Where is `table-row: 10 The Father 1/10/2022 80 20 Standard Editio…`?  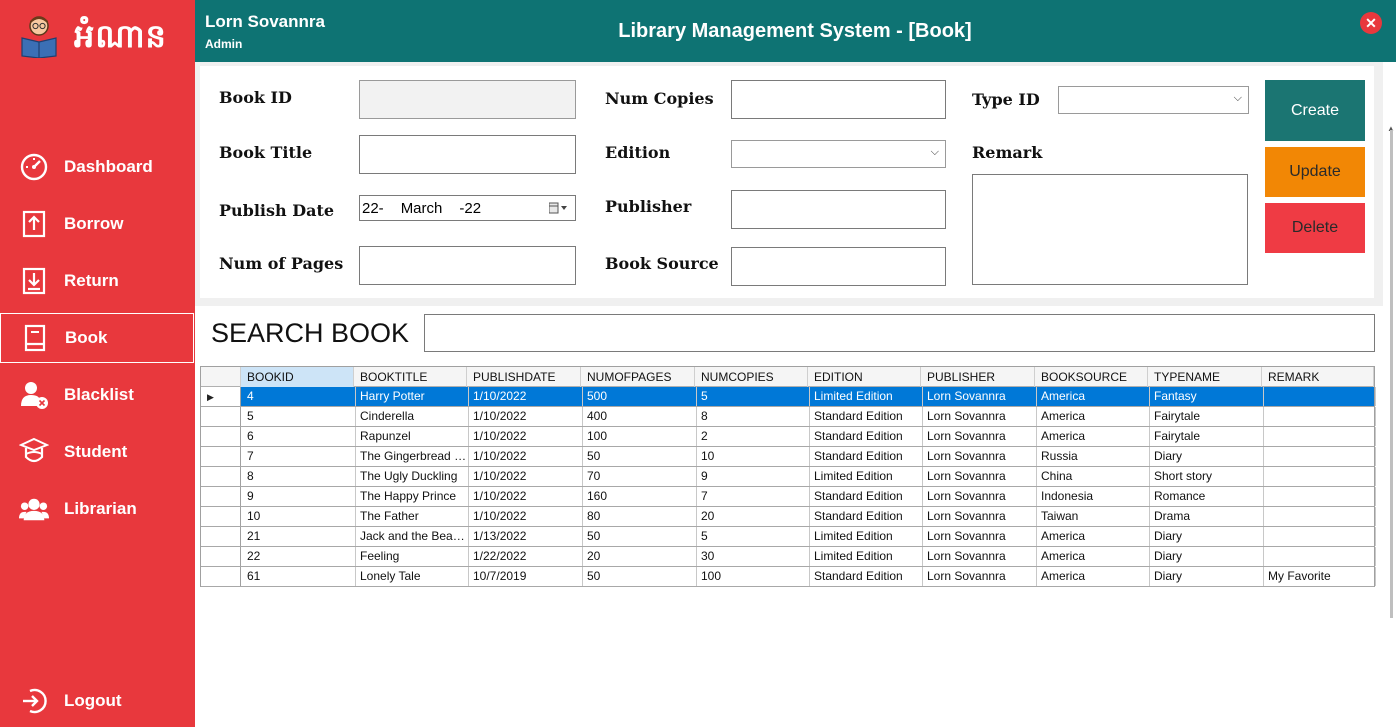 table-row: 10 The Father 1/10/2022 80 20 Standard Editio… is located at coordinates (788, 517).